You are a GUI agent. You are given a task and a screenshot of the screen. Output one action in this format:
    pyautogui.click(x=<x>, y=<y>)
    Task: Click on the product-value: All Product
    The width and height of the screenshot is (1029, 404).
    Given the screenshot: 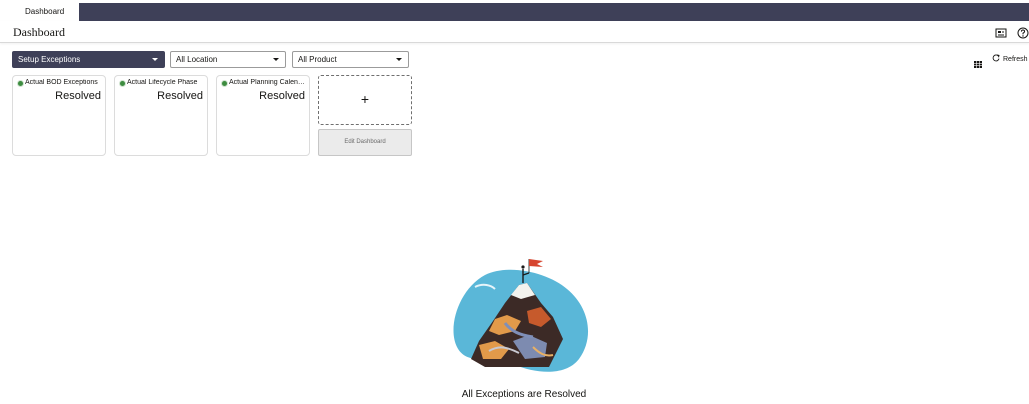 What is the action you would take?
    pyautogui.click(x=317, y=59)
    